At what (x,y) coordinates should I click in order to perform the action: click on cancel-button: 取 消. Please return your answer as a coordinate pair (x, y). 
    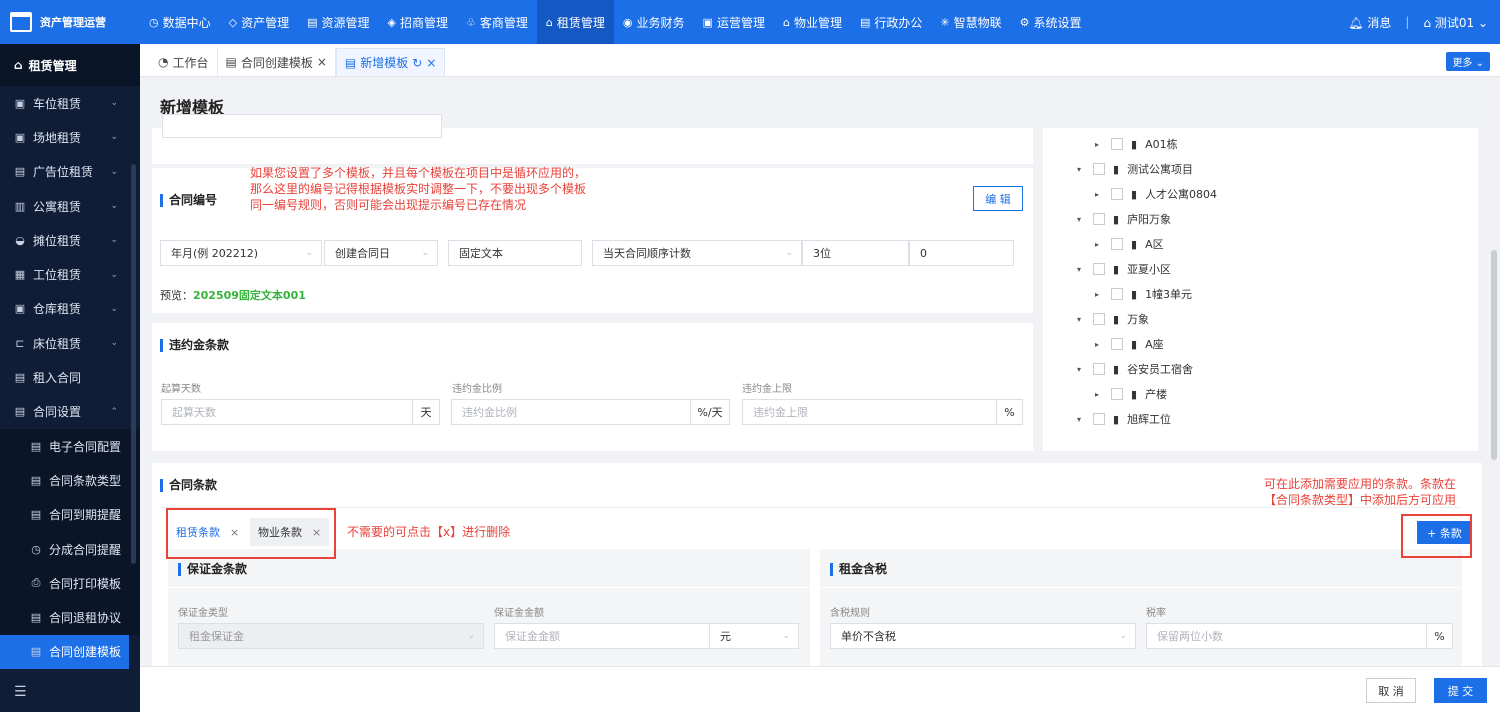
    Looking at the image, I should click on (1391, 690).